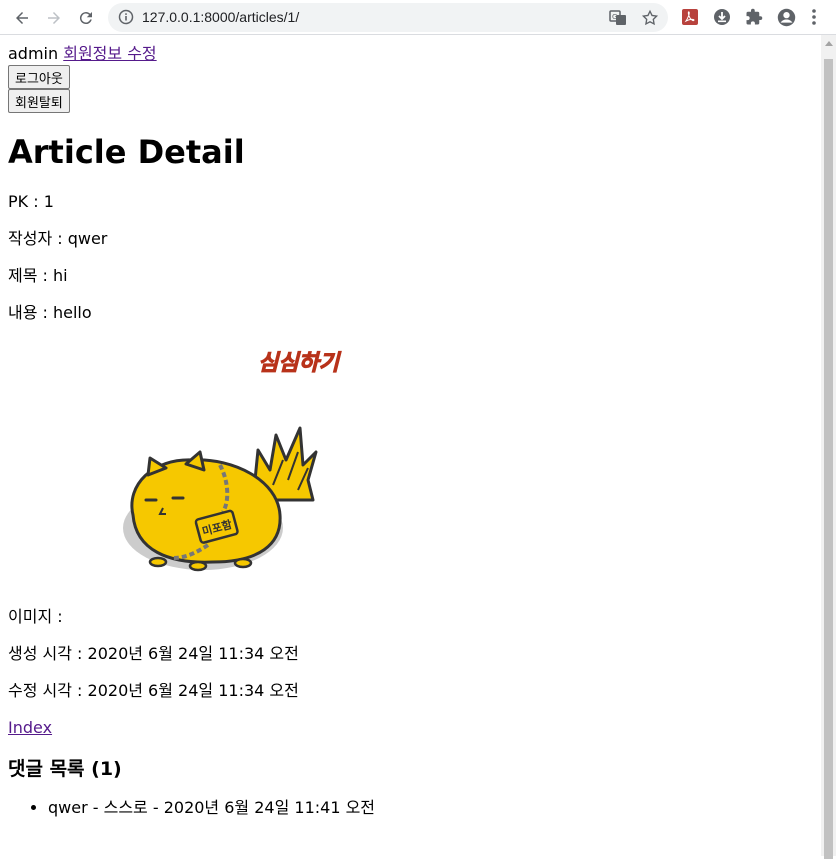 The height and width of the screenshot is (859, 836). Describe the element at coordinates (39, 101) in the screenshot. I see `withdraw-button: 회원탈퇴` at that location.